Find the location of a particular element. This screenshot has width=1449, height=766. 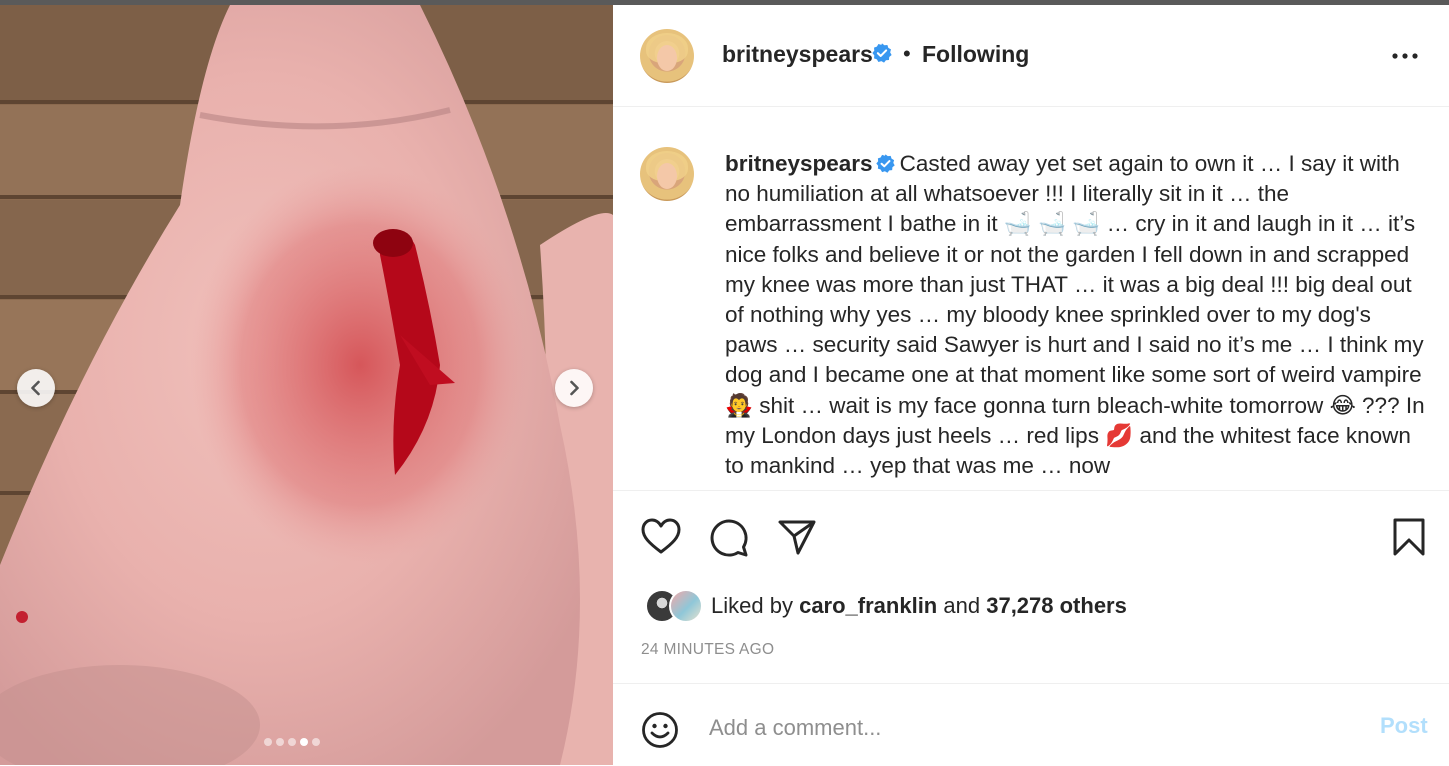

liker-avatar is located at coordinates (686, 606).